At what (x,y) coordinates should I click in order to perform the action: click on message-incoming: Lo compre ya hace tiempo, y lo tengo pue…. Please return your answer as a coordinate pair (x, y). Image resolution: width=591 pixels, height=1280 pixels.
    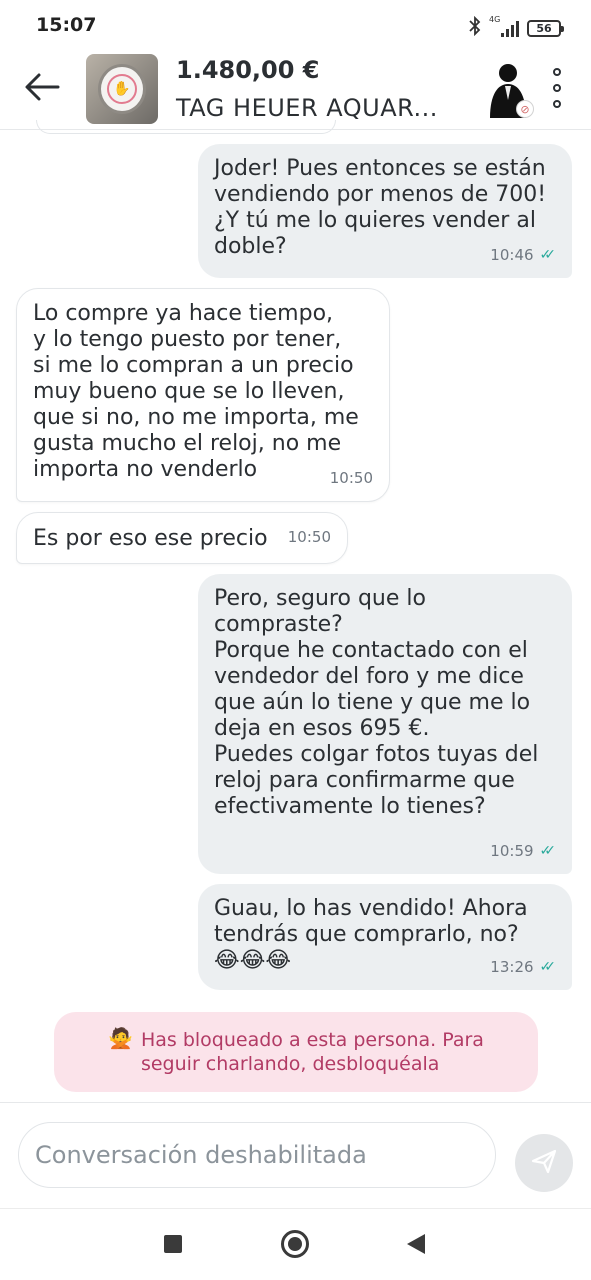
    Looking at the image, I should click on (203, 395).